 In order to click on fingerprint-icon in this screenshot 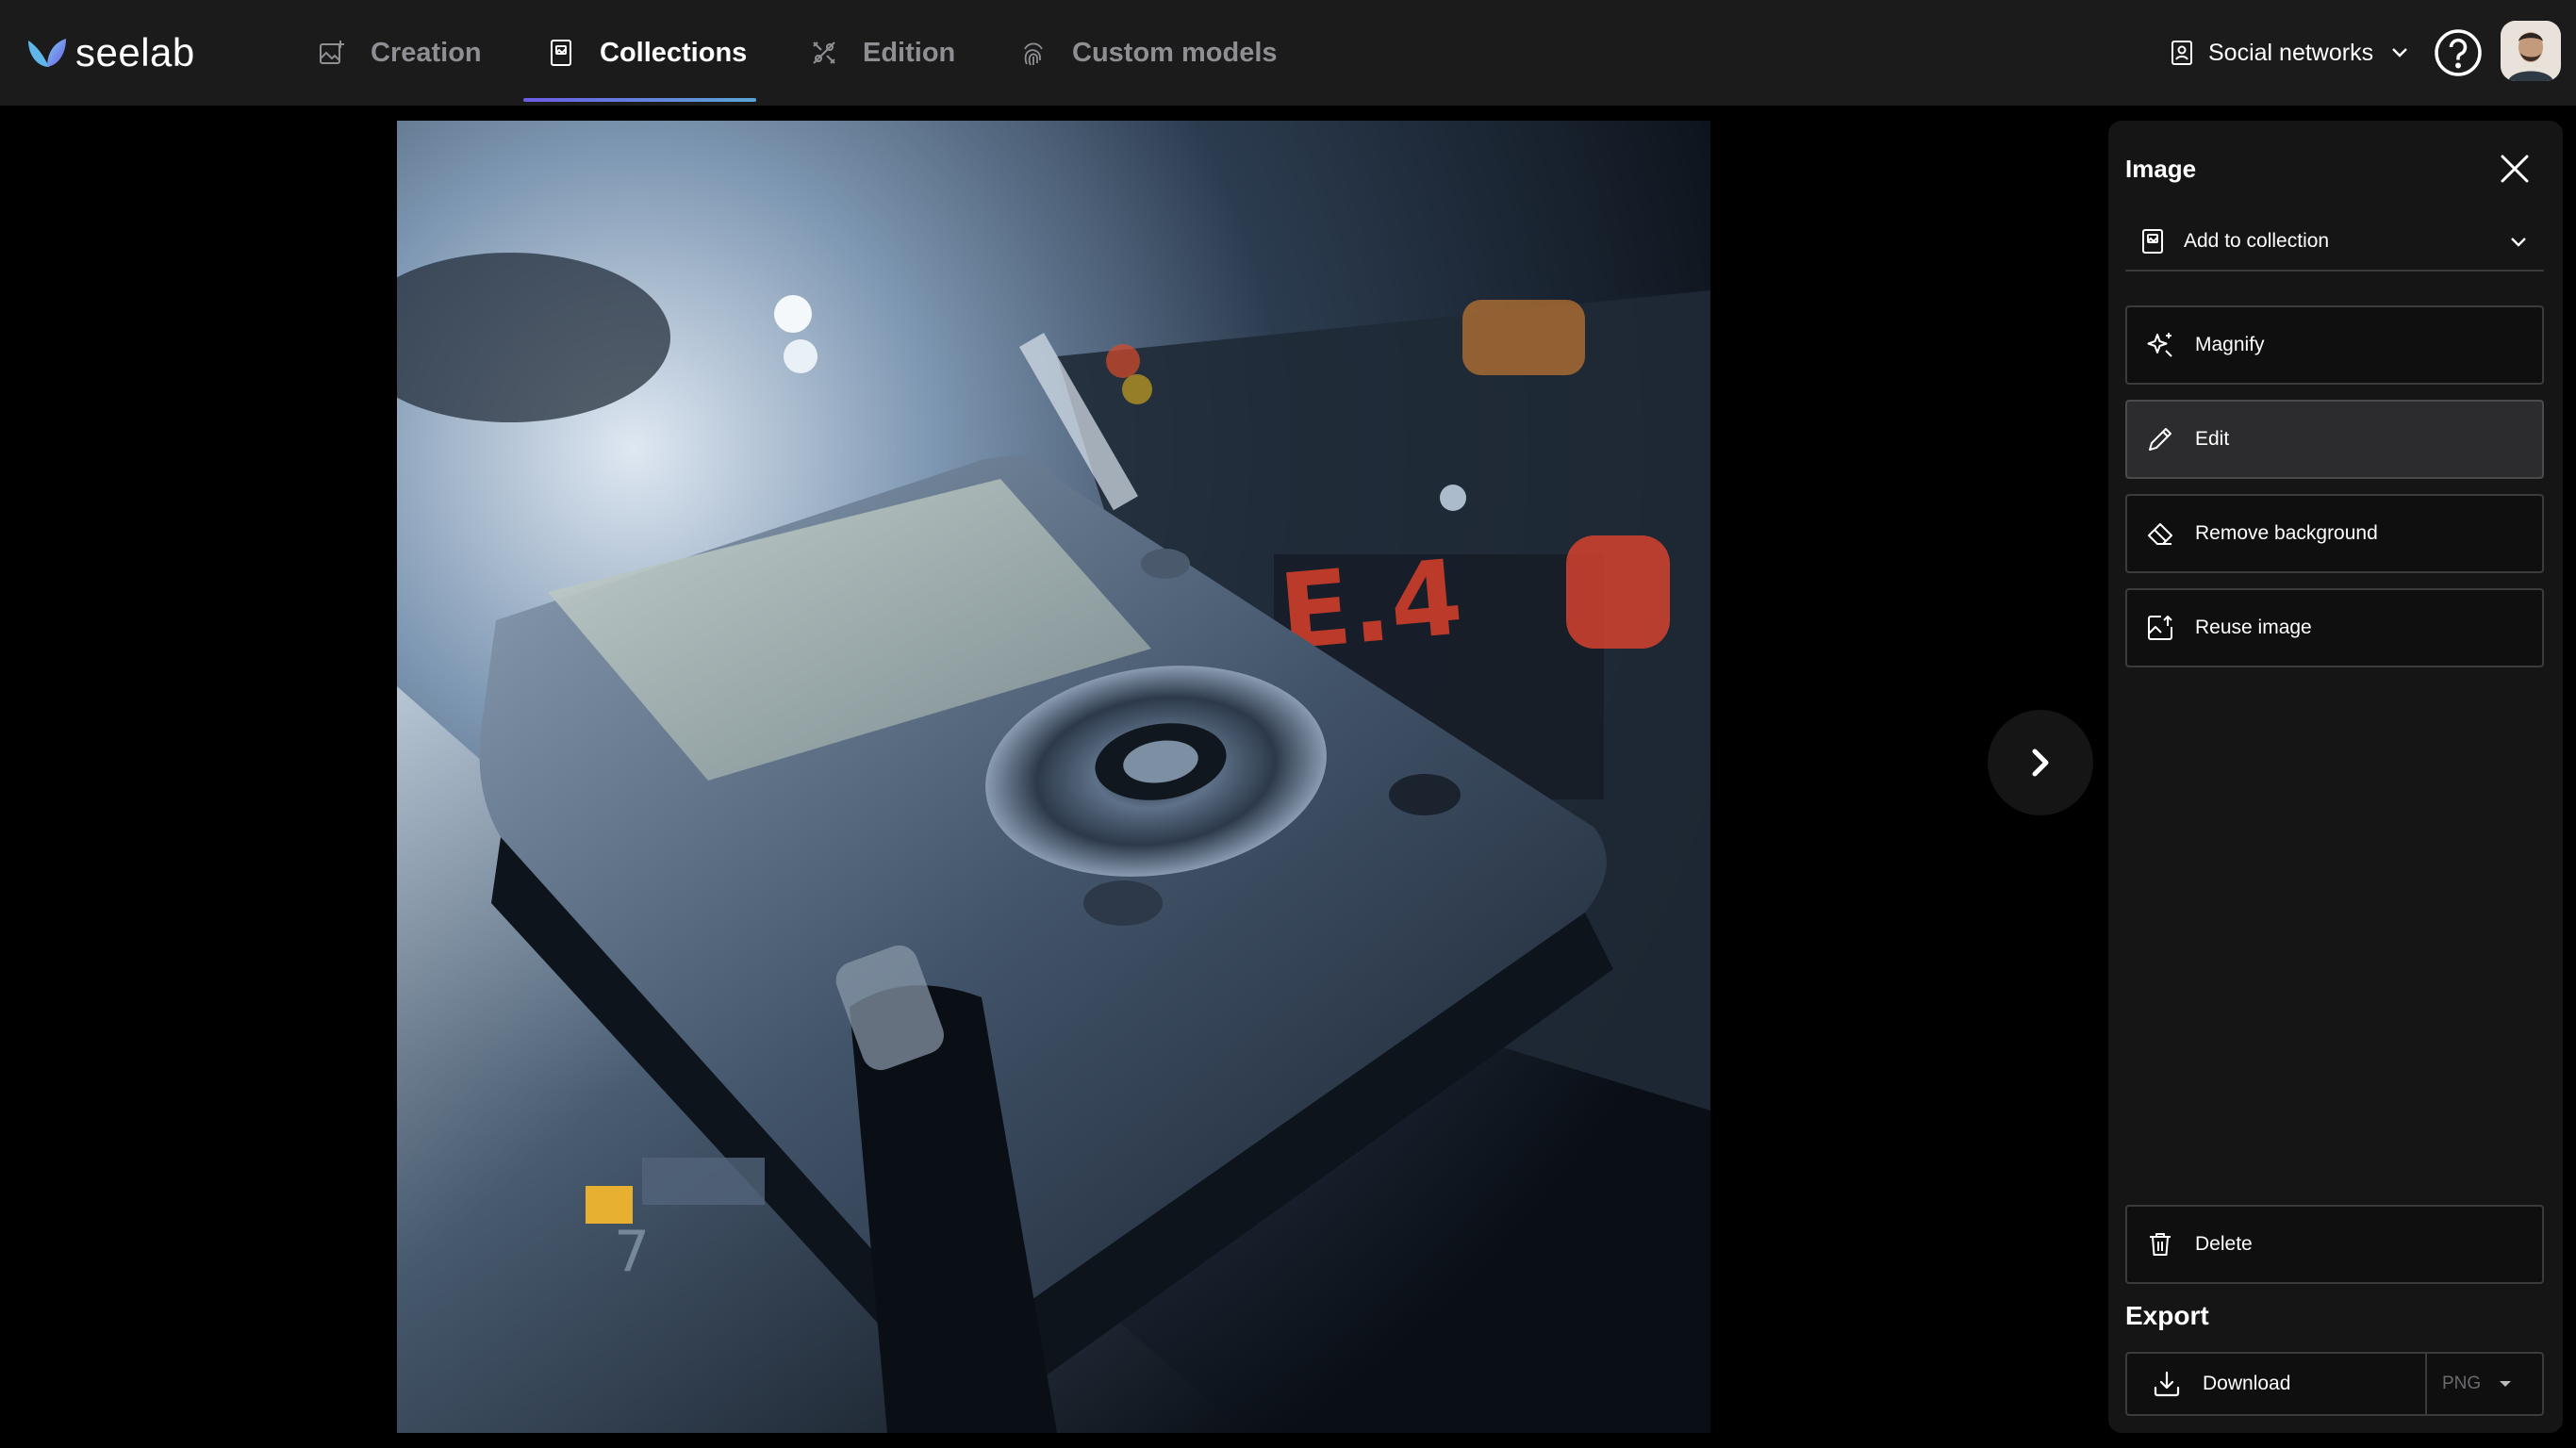, I will do `click(1033, 53)`.